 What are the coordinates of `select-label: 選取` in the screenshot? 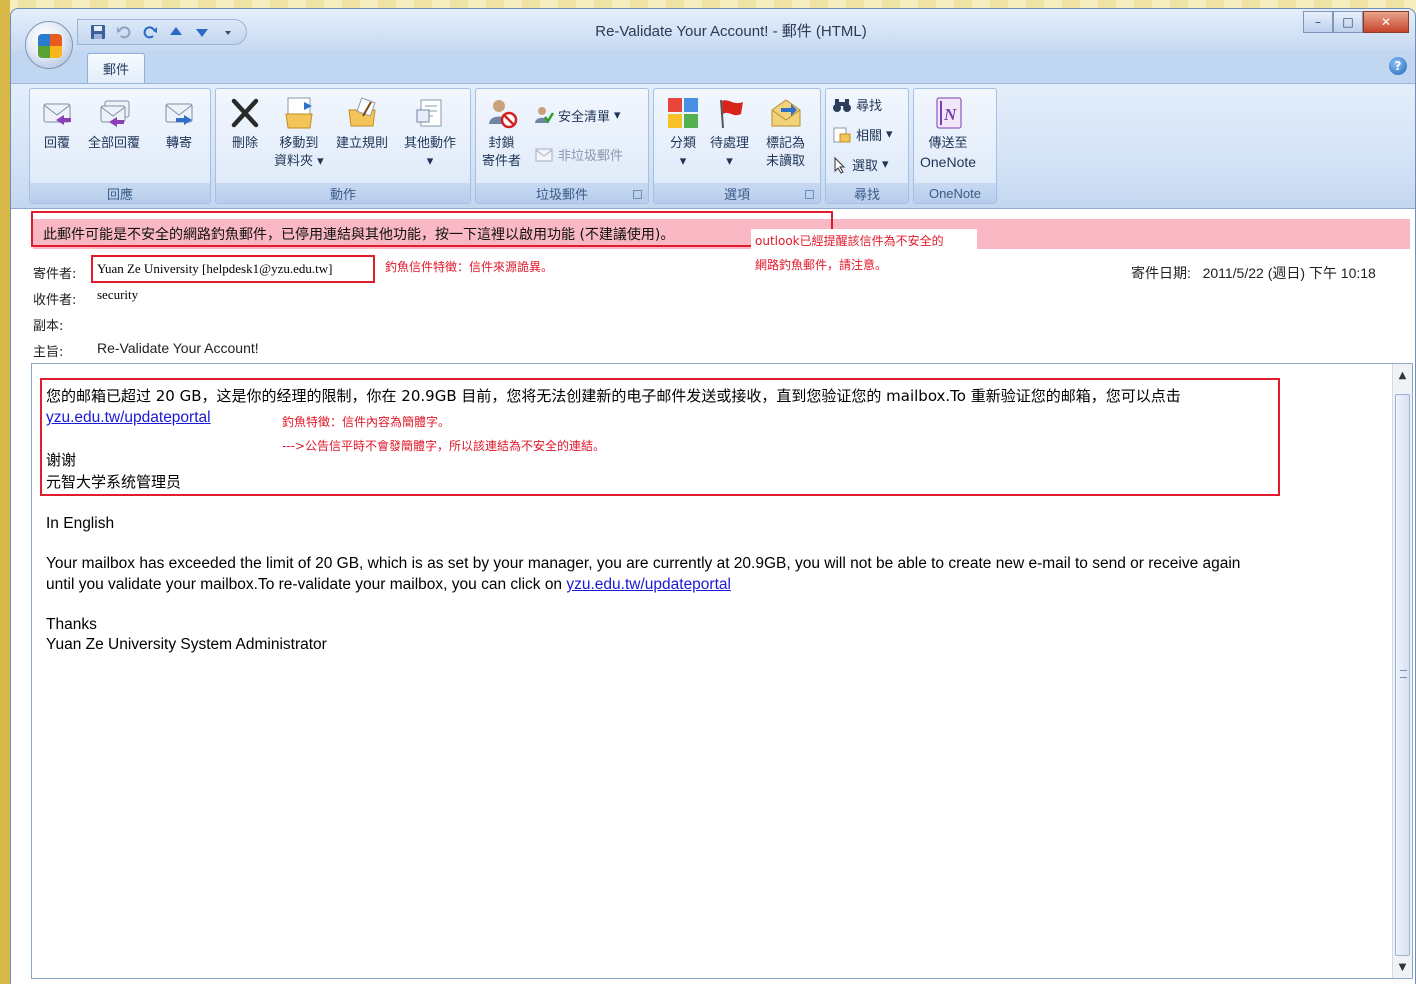 It's located at (865, 166).